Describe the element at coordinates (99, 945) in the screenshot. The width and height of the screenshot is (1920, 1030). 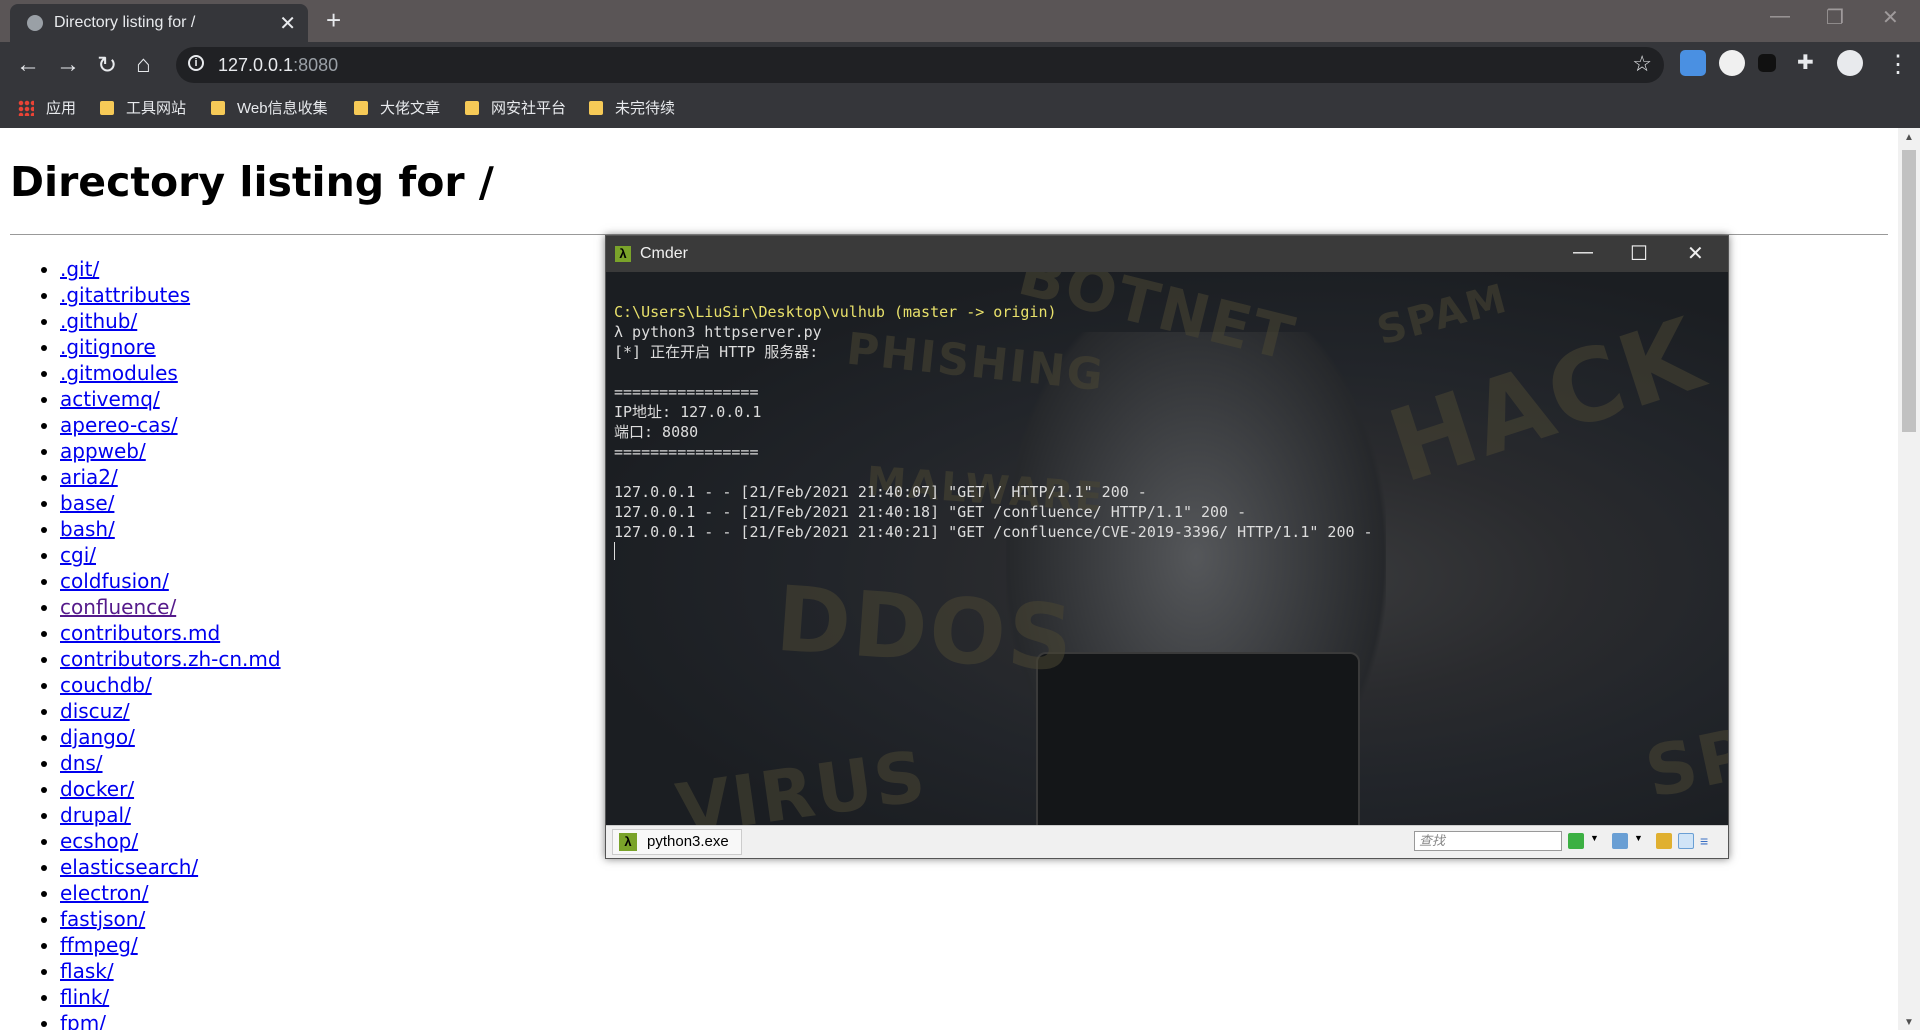
I see `directory-link: ffmpeg/` at that location.